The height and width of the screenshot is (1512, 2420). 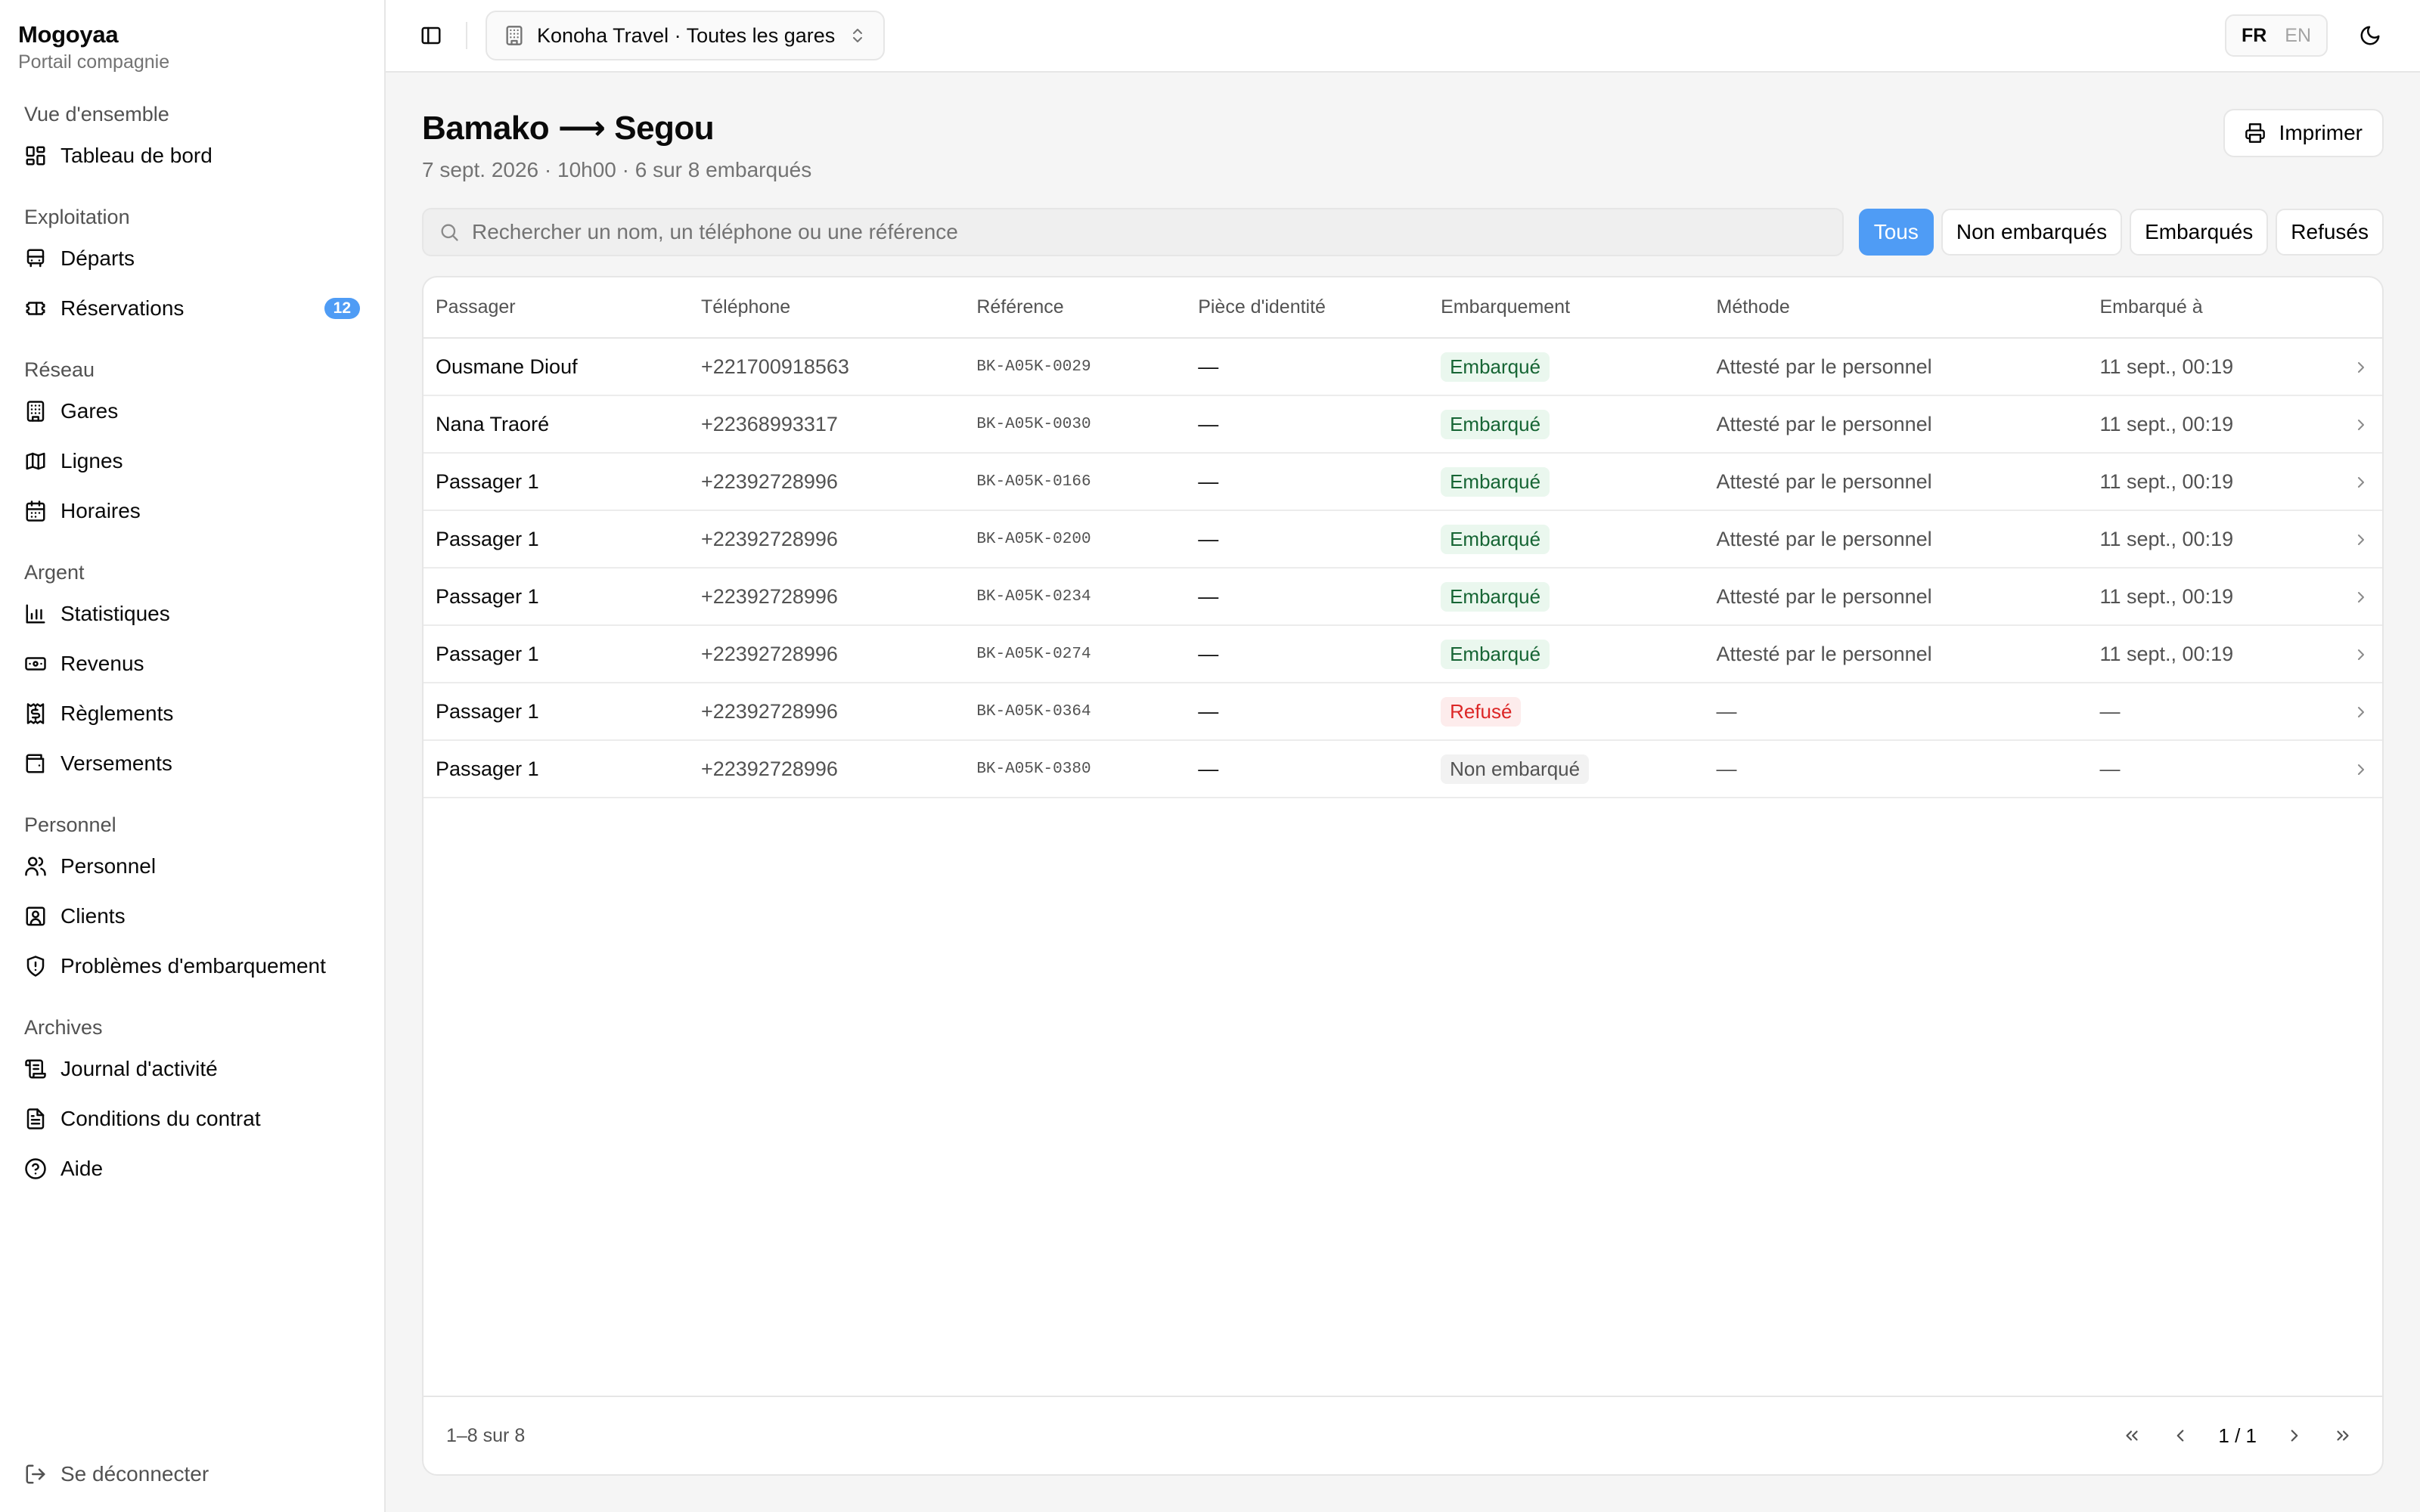 What do you see at coordinates (70, 824) in the screenshot?
I see `nav-group-label: Personnel` at bounding box center [70, 824].